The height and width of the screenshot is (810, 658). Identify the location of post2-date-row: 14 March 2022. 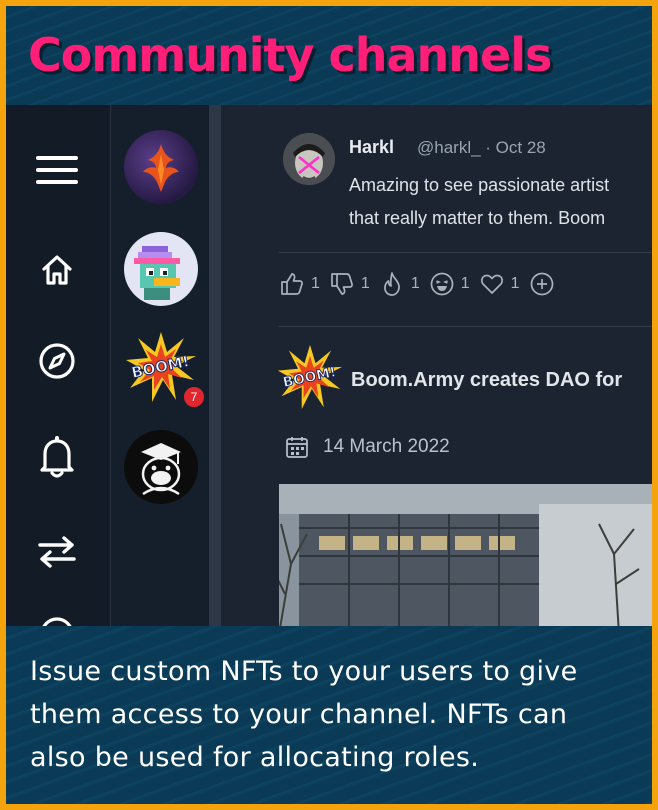
(367, 447).